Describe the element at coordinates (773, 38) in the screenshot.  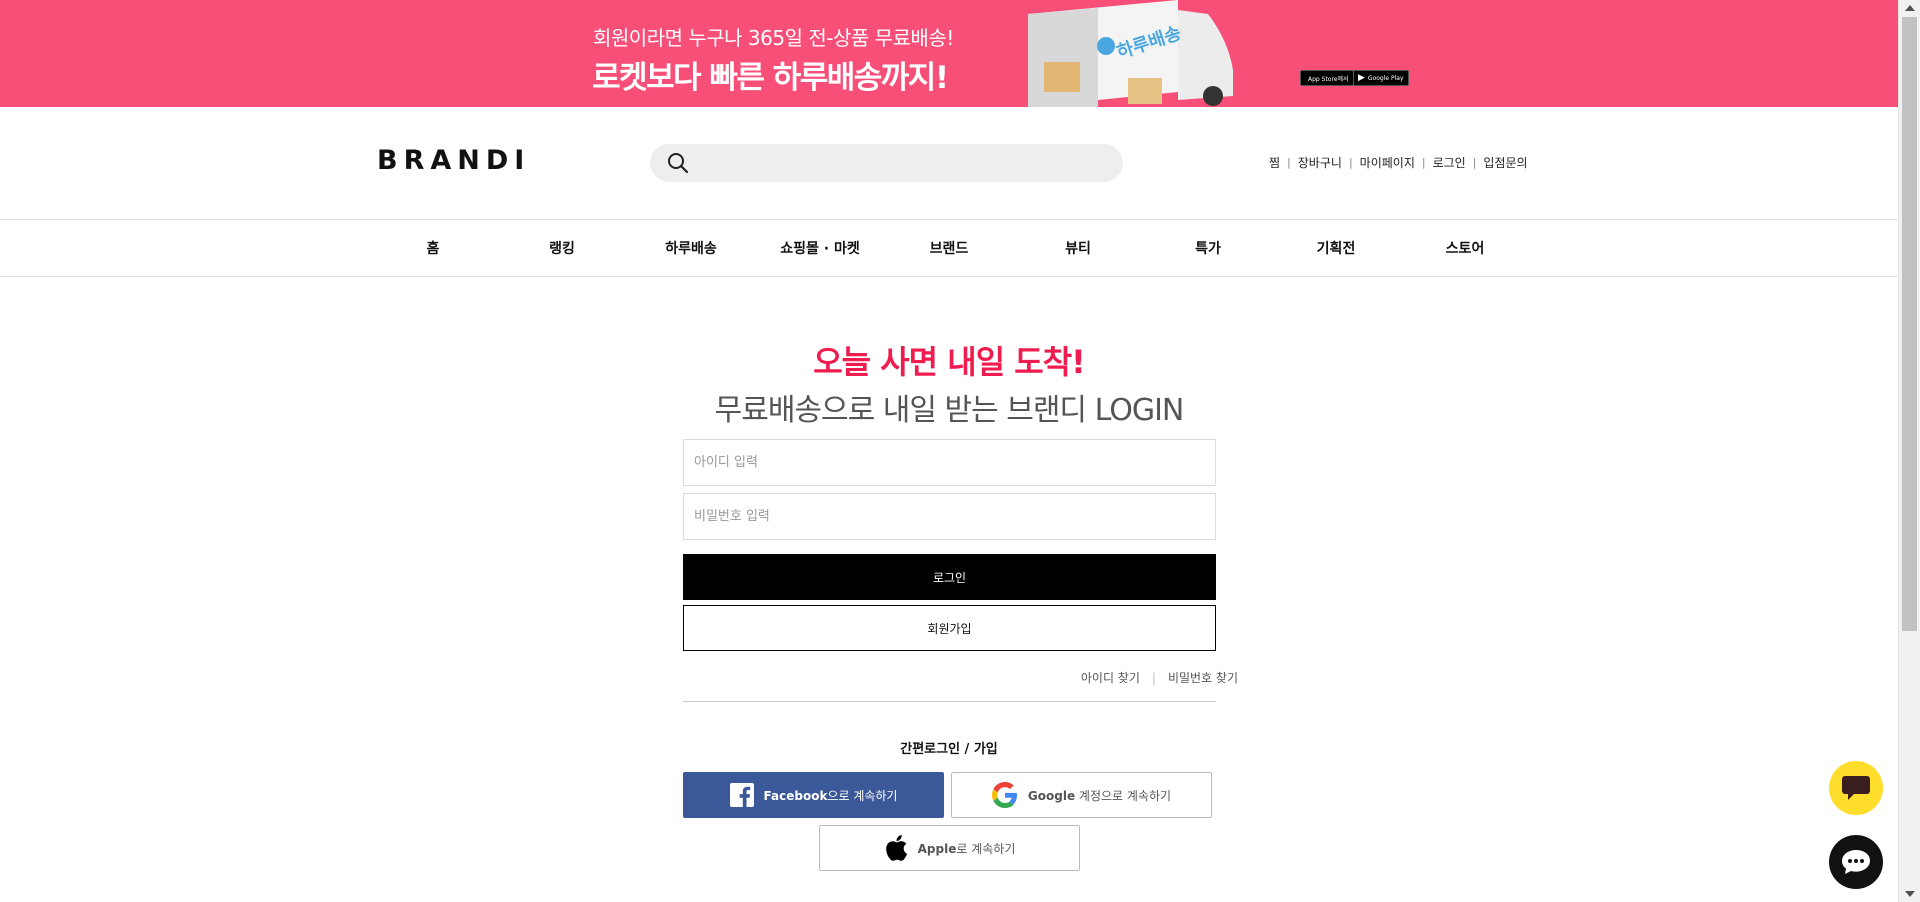
I see `promo-line1: 회원이라면 누구나 365일 전-상품 무료배송!` at that location.